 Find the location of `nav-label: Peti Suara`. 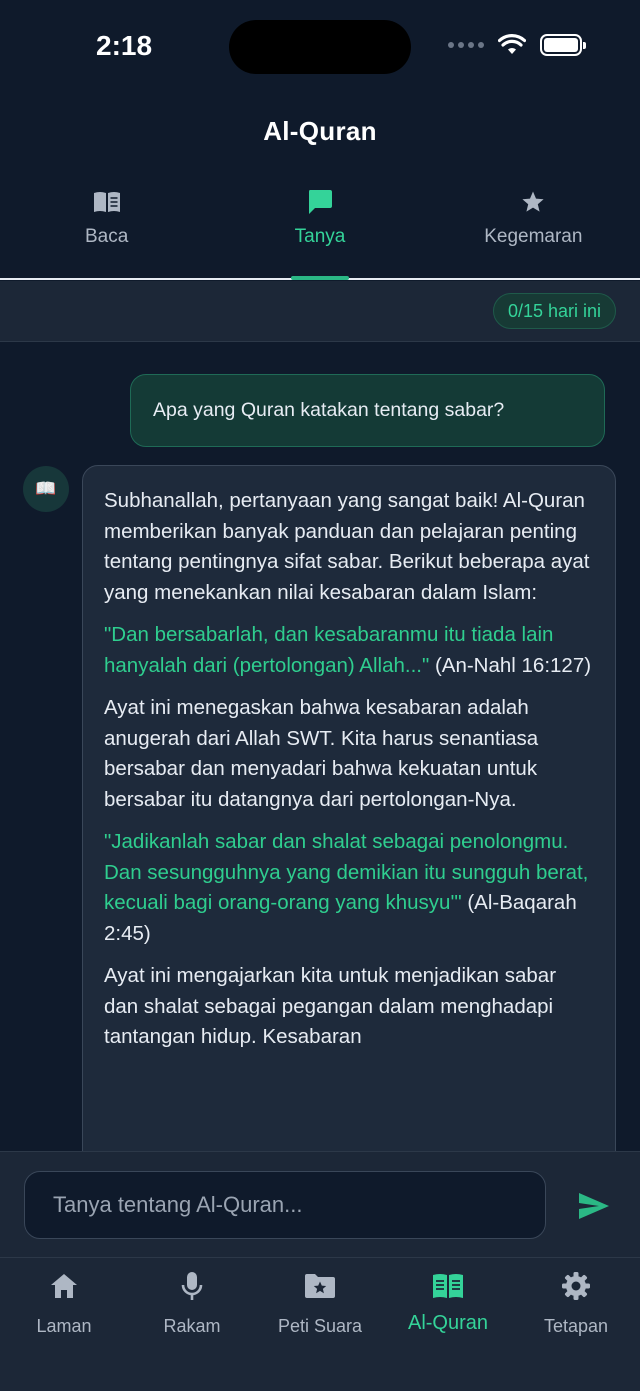

nav-label: Peti Suara is located at coordinates (320, 1326).